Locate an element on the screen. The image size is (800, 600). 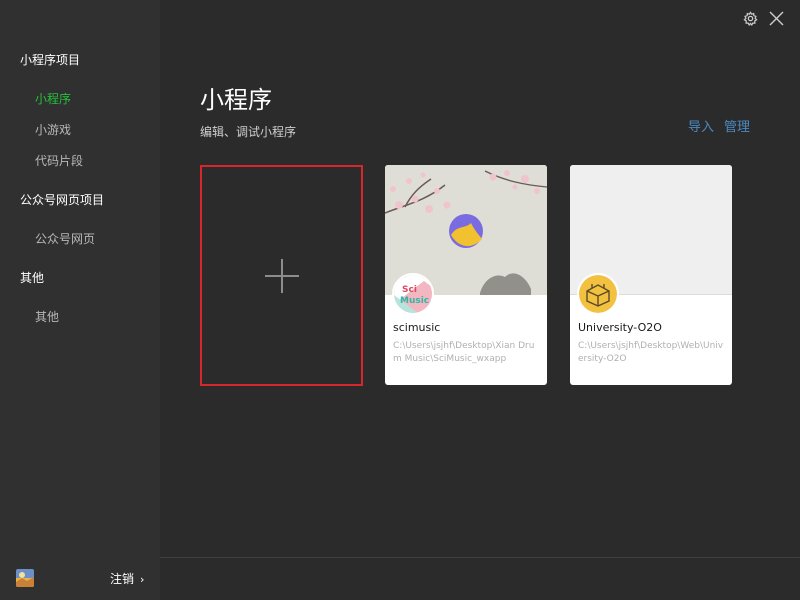
import-button: 导入 is located at coordinates (701, 127).